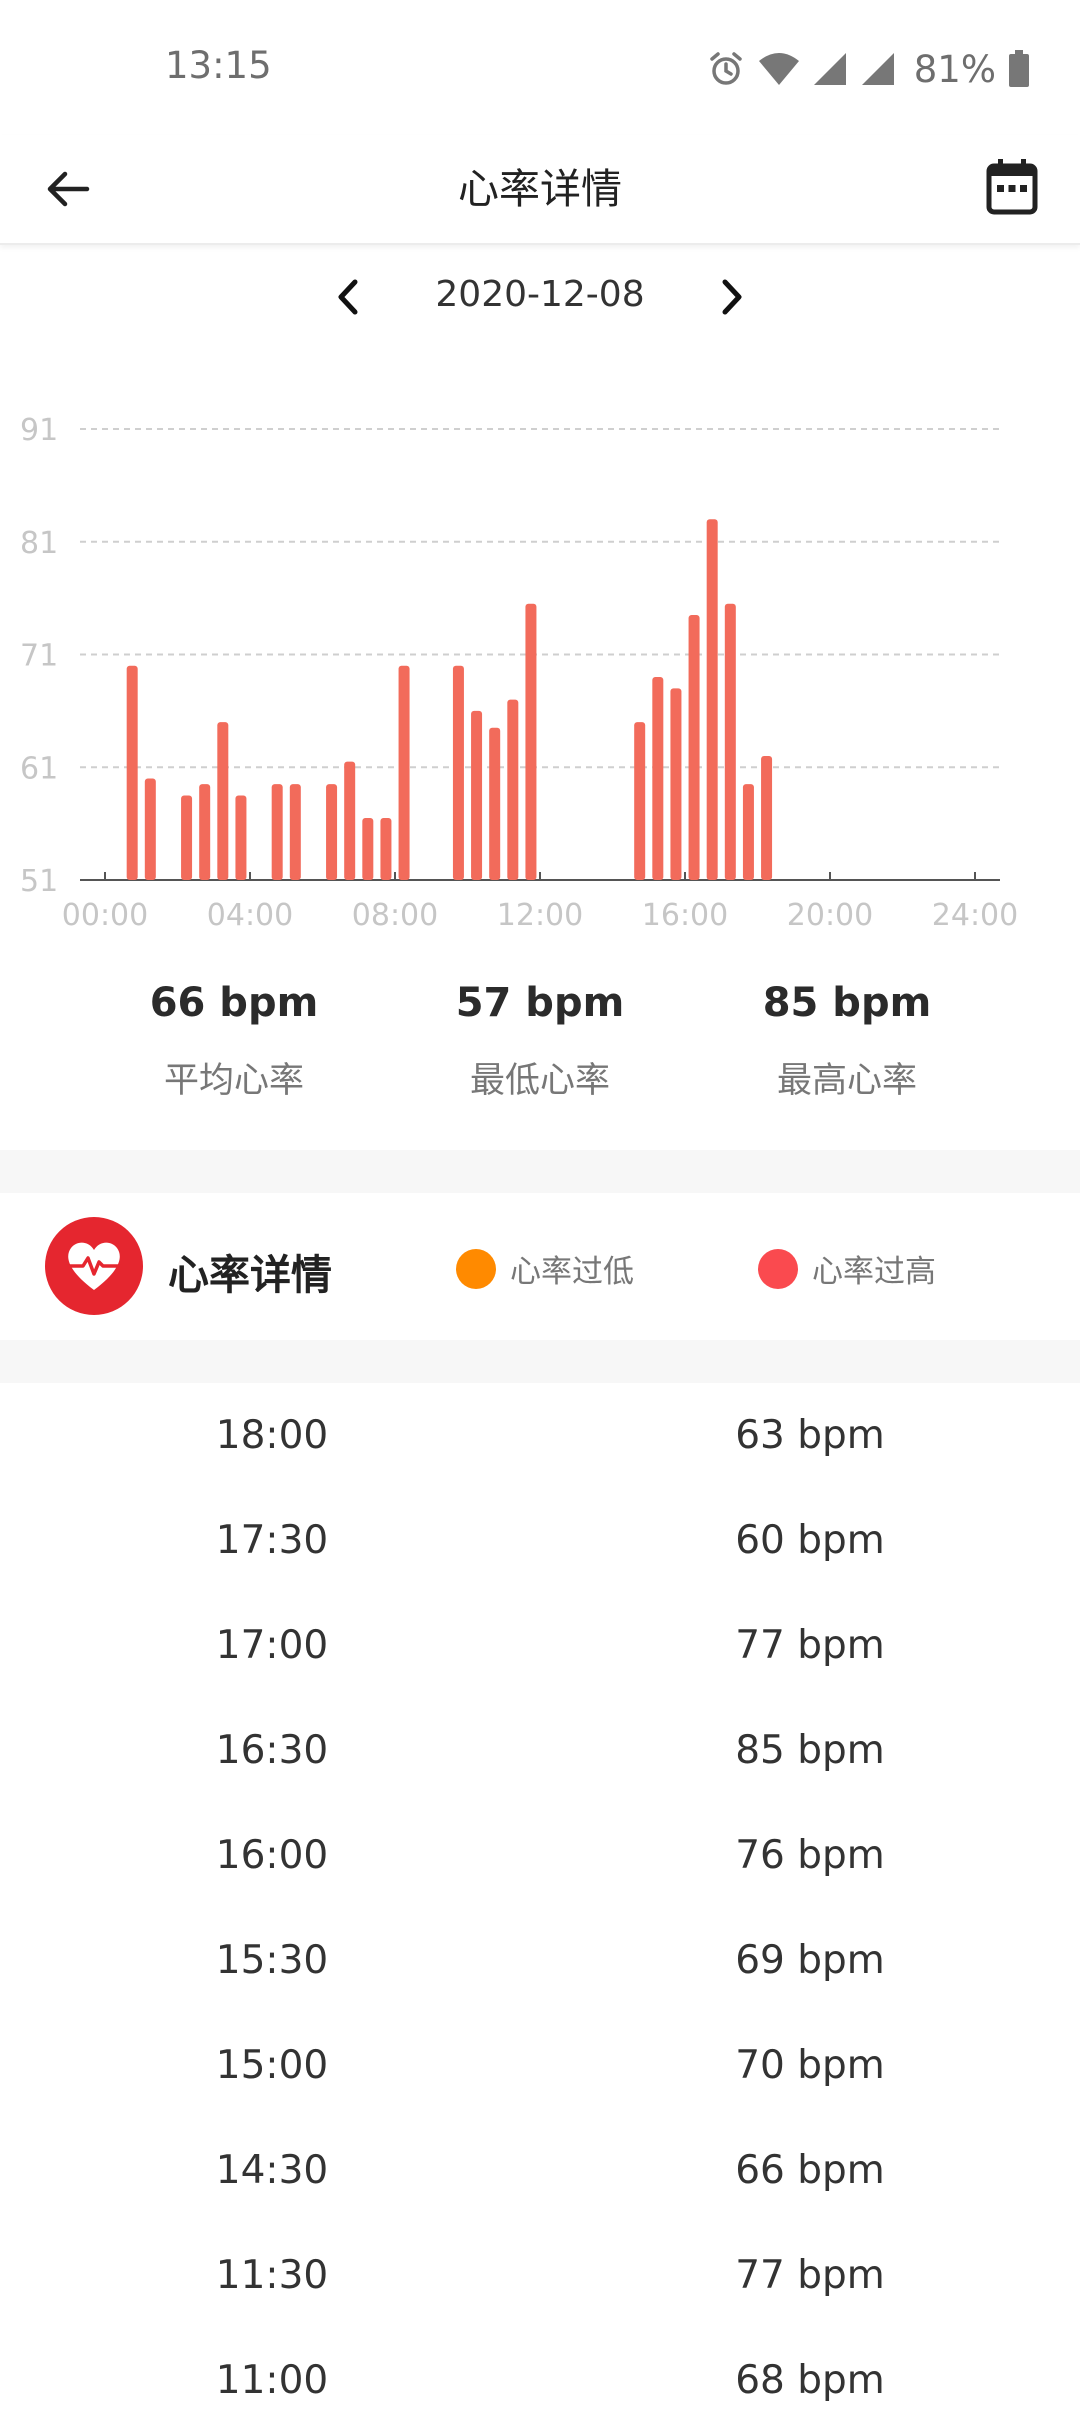  What do you see at coordinates (272, 1855) in the screenshot?
I see `record-time: 16:00` at bounding box center [272, 1855].